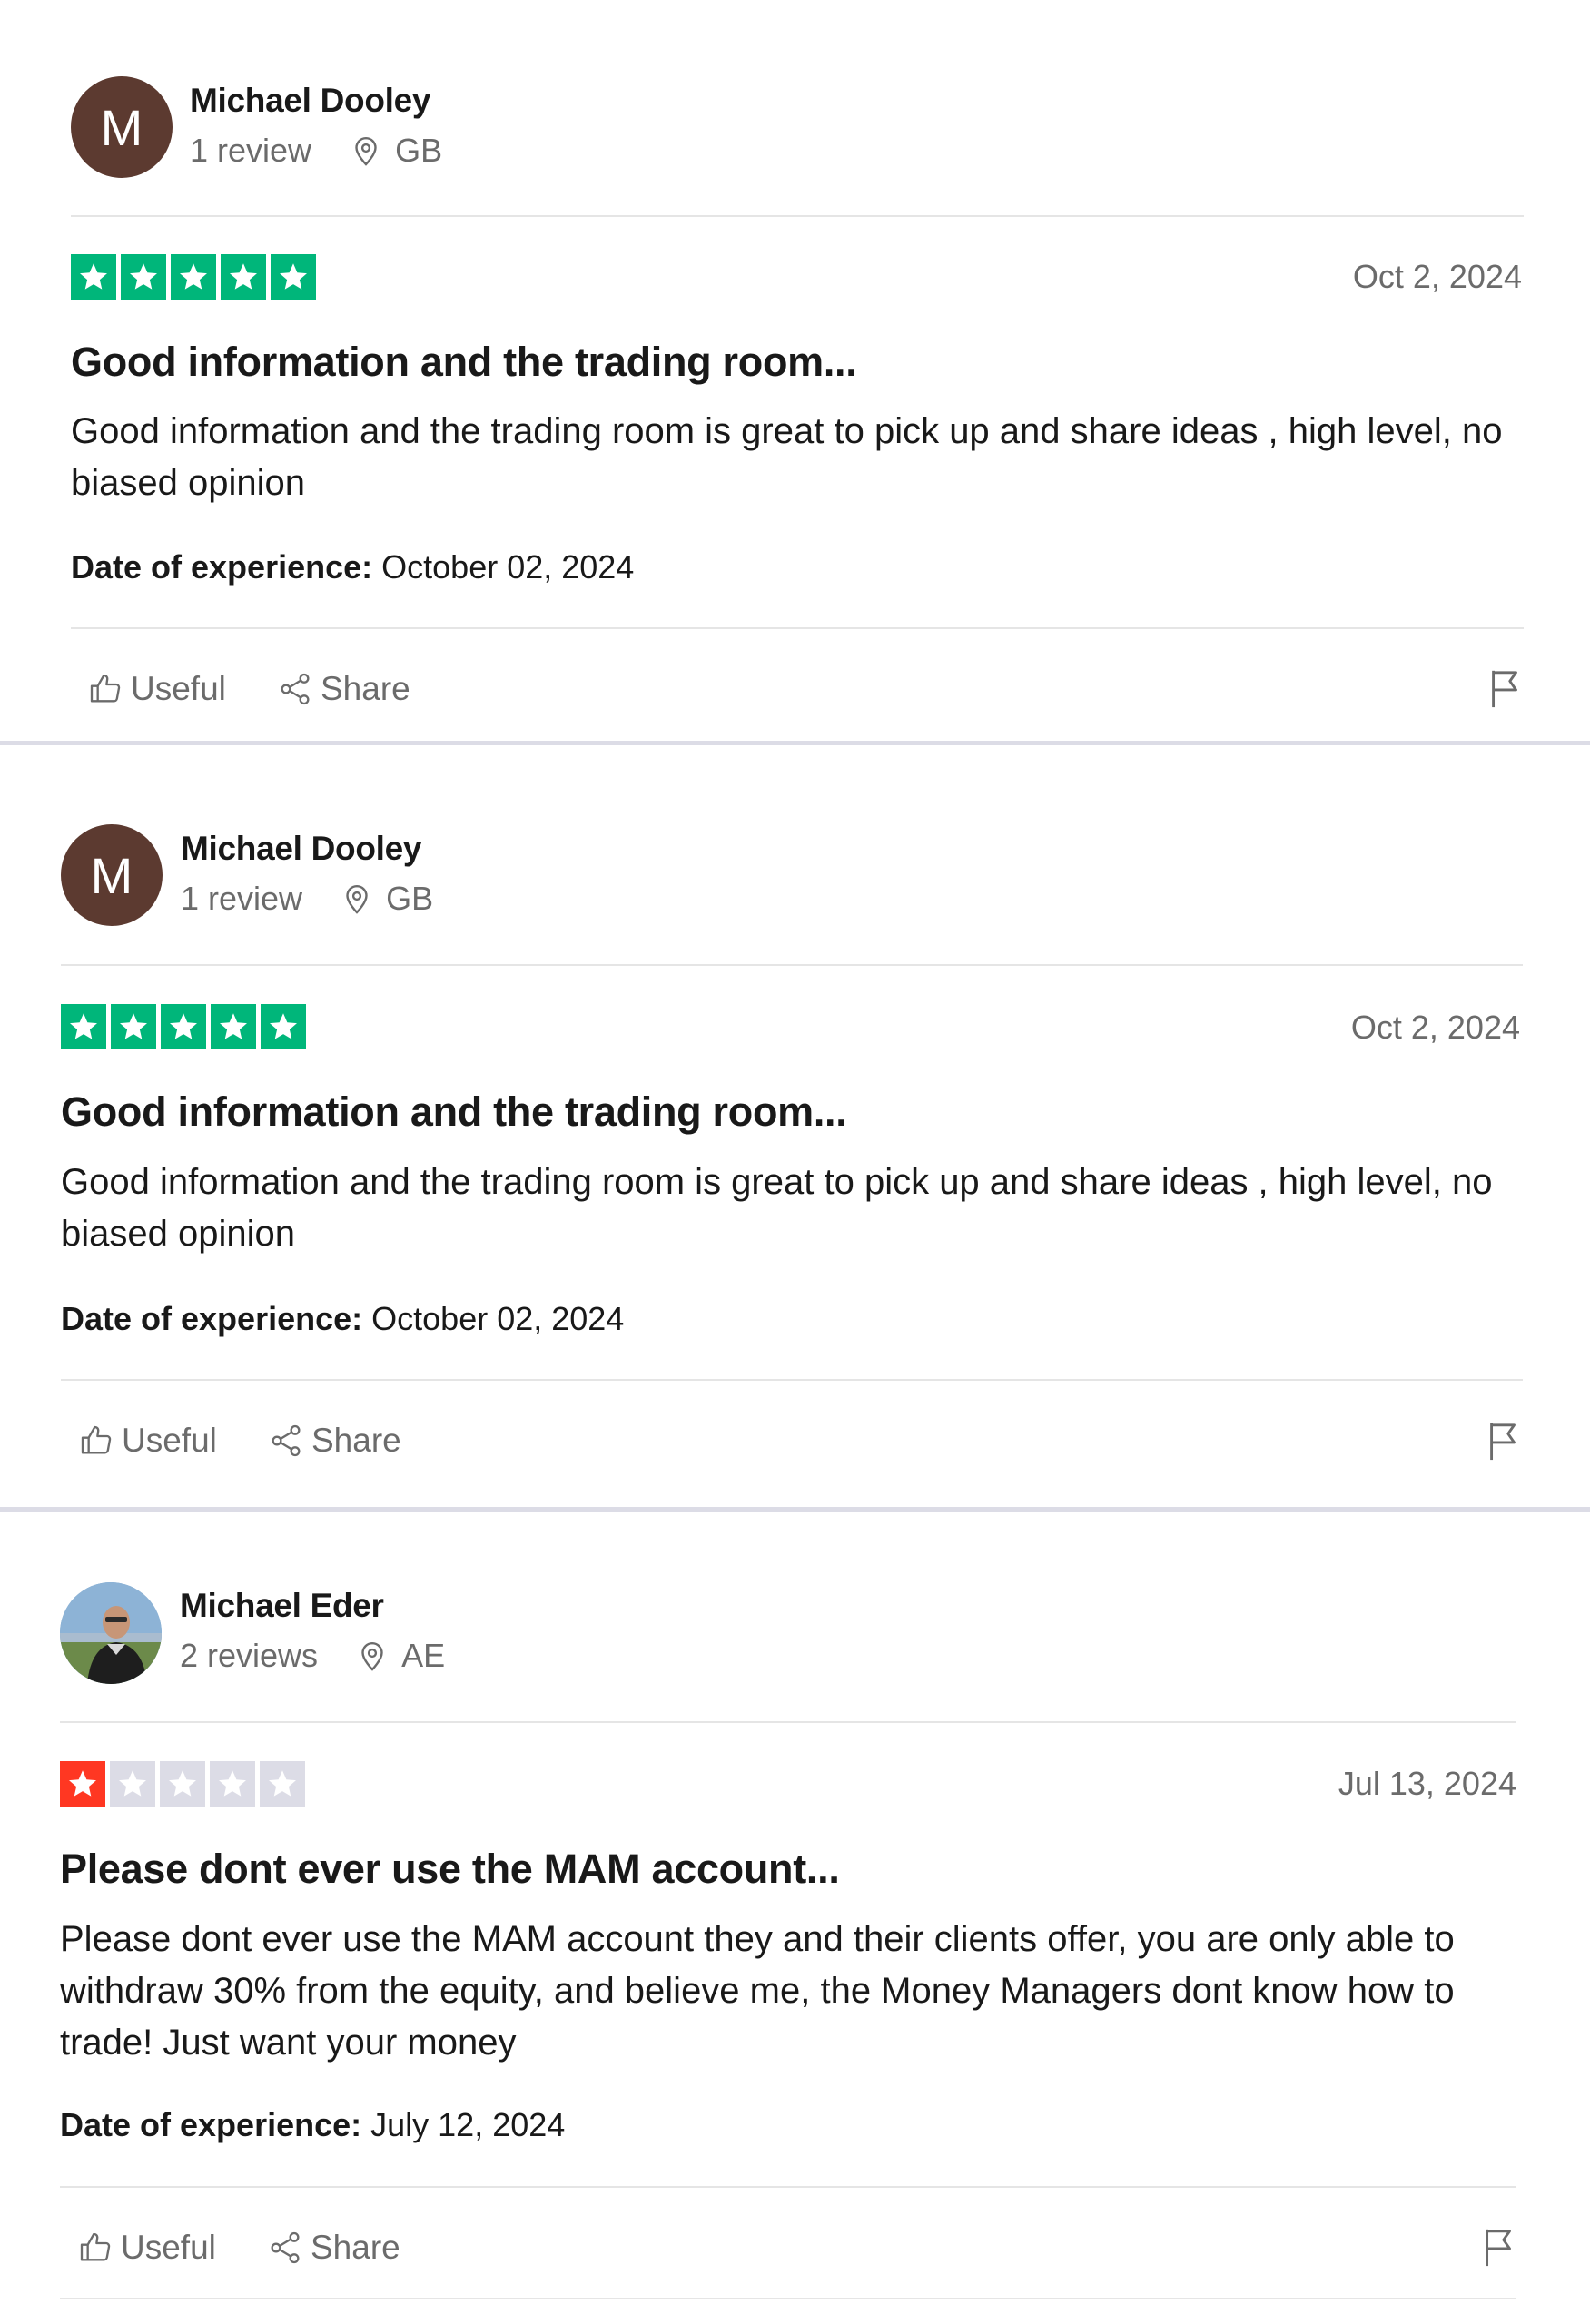  I want to click on reviewer-meta: 2 reviews AE, so click(312, 1656).